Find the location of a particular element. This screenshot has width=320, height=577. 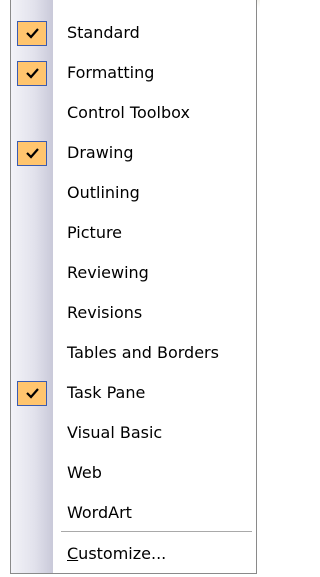

menu-item-label: Standard is located at coordinates (103, 32).